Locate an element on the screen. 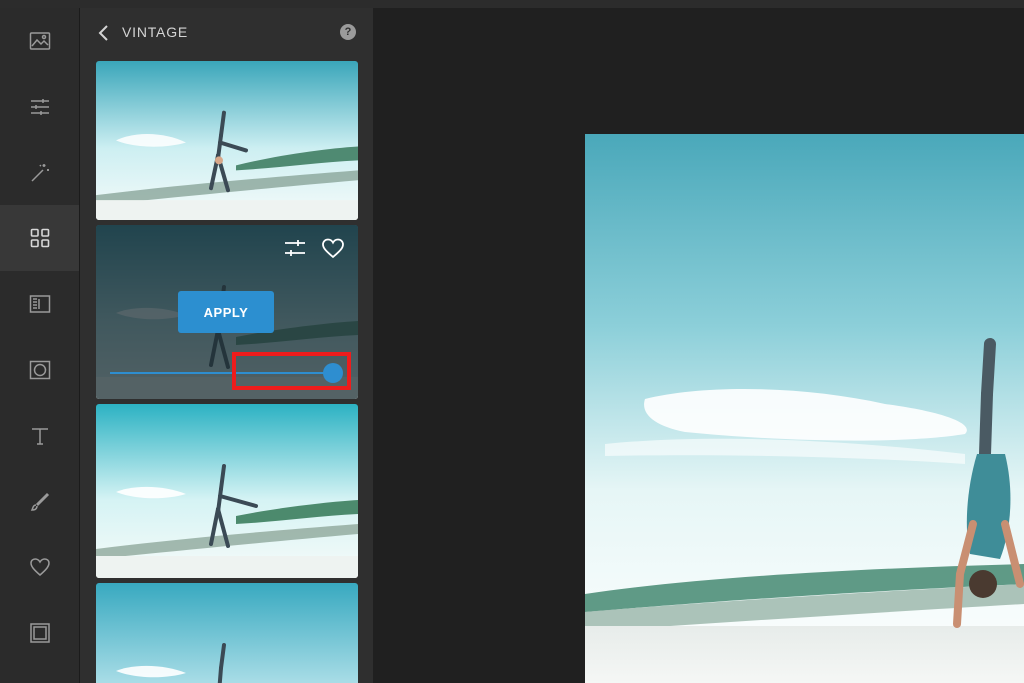 Image resolution: width=1024 pixels, height=683 pixels. back-button is located at coordinates (103, 33).